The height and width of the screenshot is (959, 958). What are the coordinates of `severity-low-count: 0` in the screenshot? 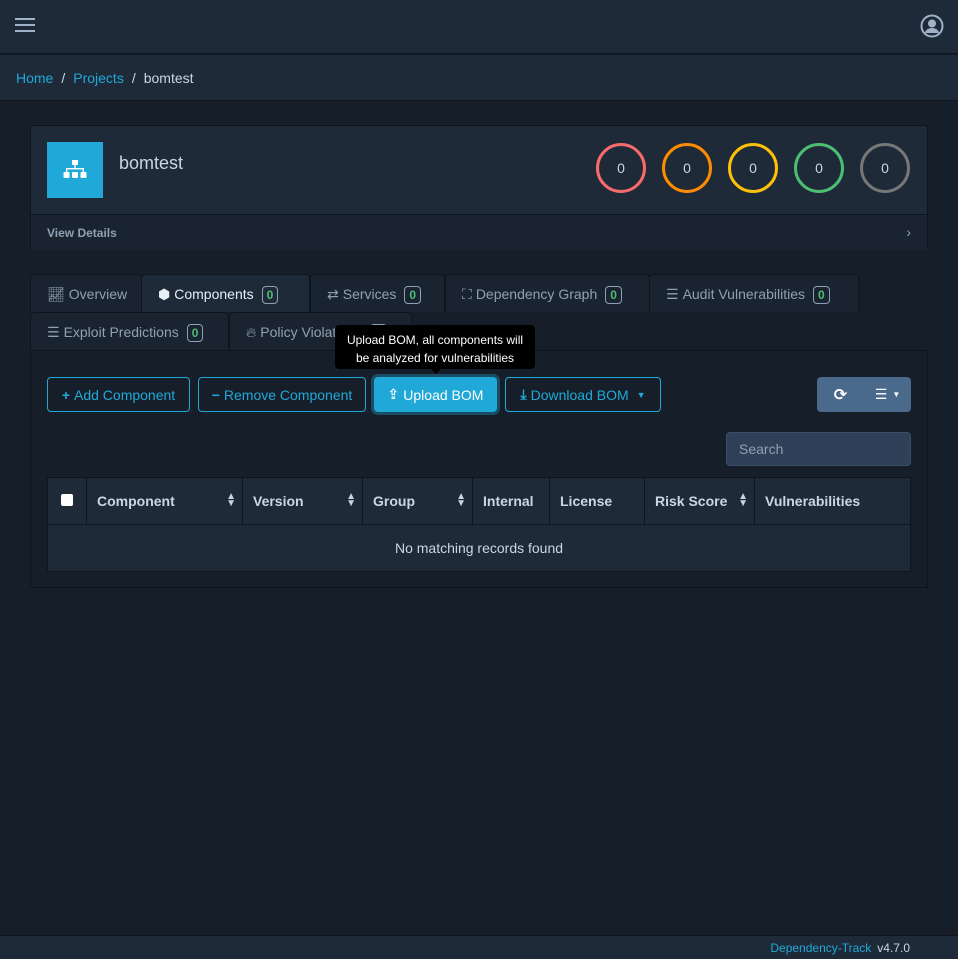 It's located at (819, 168).